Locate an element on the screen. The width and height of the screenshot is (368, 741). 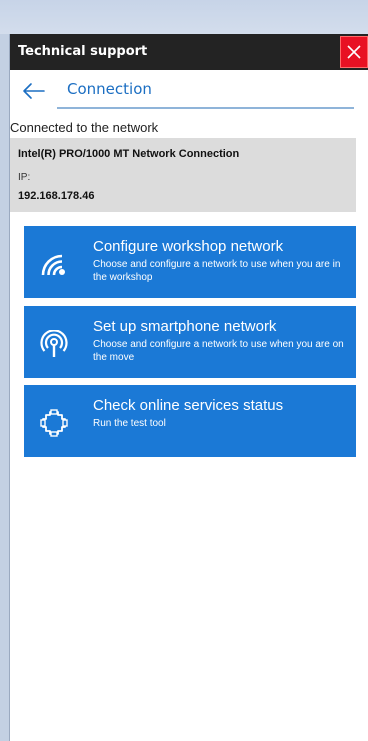
services-status-icon is located at coordinates (54, 423).